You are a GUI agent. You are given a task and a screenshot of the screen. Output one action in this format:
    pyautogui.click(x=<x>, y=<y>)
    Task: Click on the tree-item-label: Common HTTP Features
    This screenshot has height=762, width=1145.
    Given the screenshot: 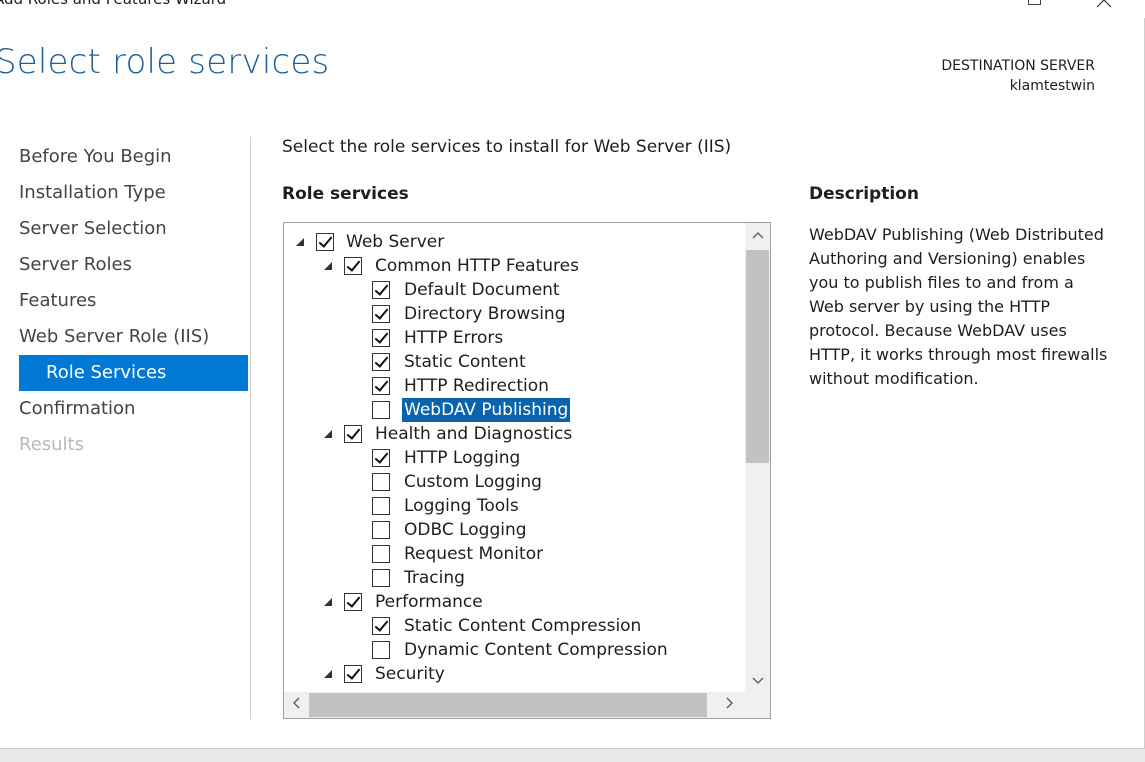 What is the action you would take?
    pyautogui.click(x=477, y=266)
    